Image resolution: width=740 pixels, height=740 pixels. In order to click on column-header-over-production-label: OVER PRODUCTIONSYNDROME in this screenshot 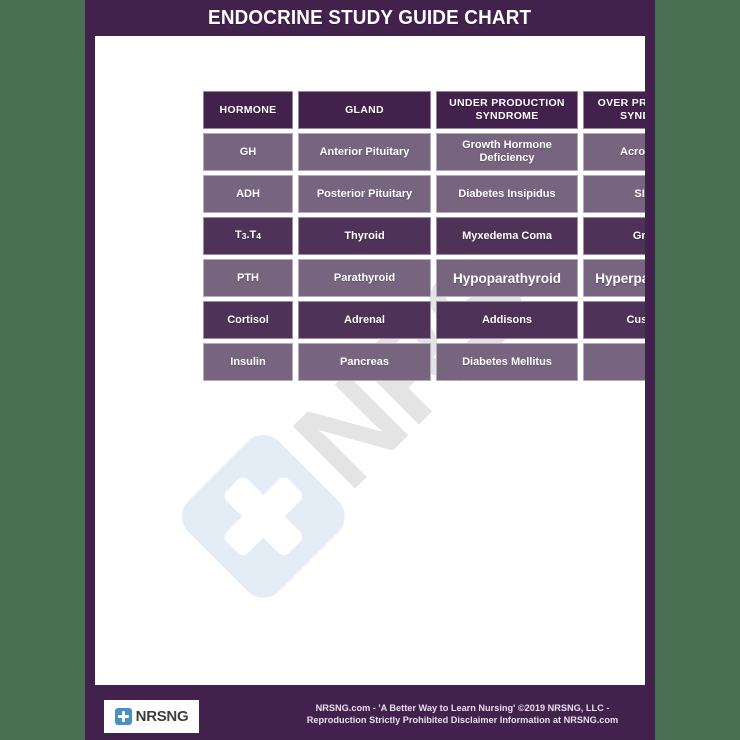, I will do `click(621, 109)`.